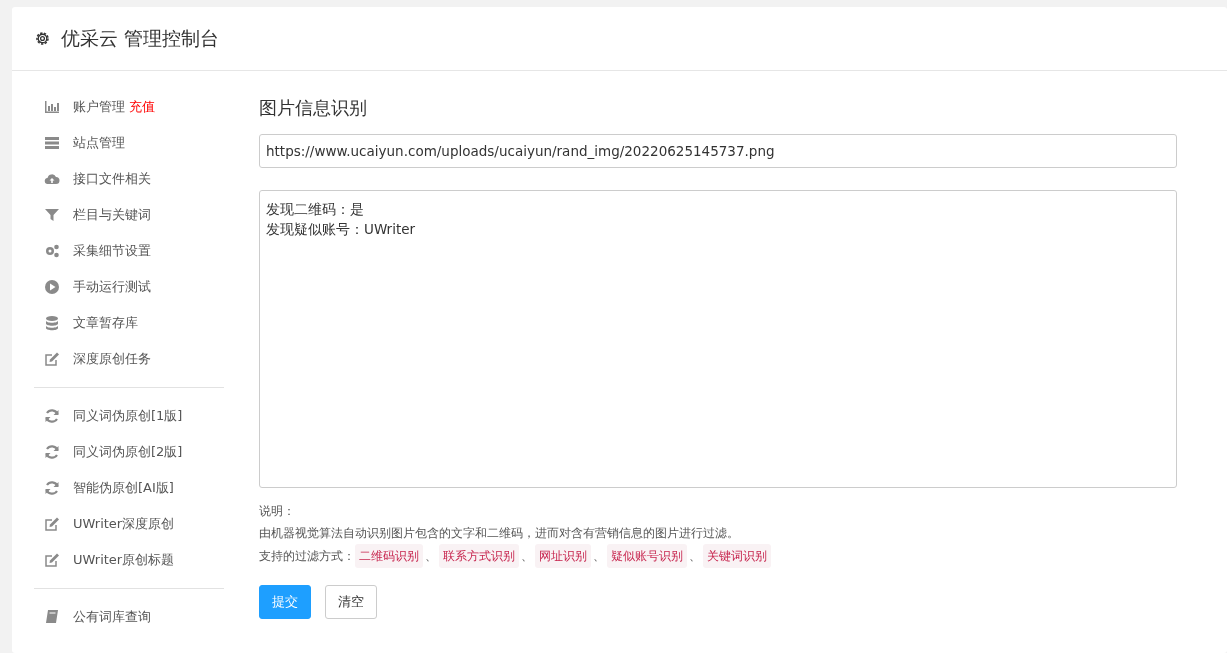 Image resolution: width=1227 pixels, height=653 pixels. Describe the element at coordinates (313, 108) in the screenshot. I see `section-title: 图片信息识别` at that location.